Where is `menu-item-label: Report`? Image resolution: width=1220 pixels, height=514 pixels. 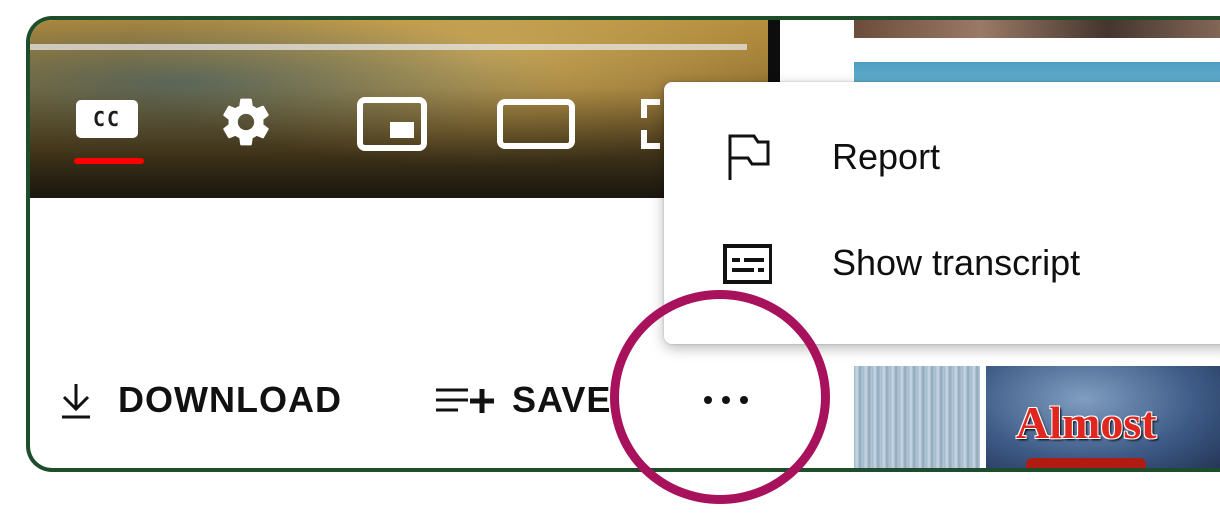
menu-item-label: Report is located at coordinates (886, 156).